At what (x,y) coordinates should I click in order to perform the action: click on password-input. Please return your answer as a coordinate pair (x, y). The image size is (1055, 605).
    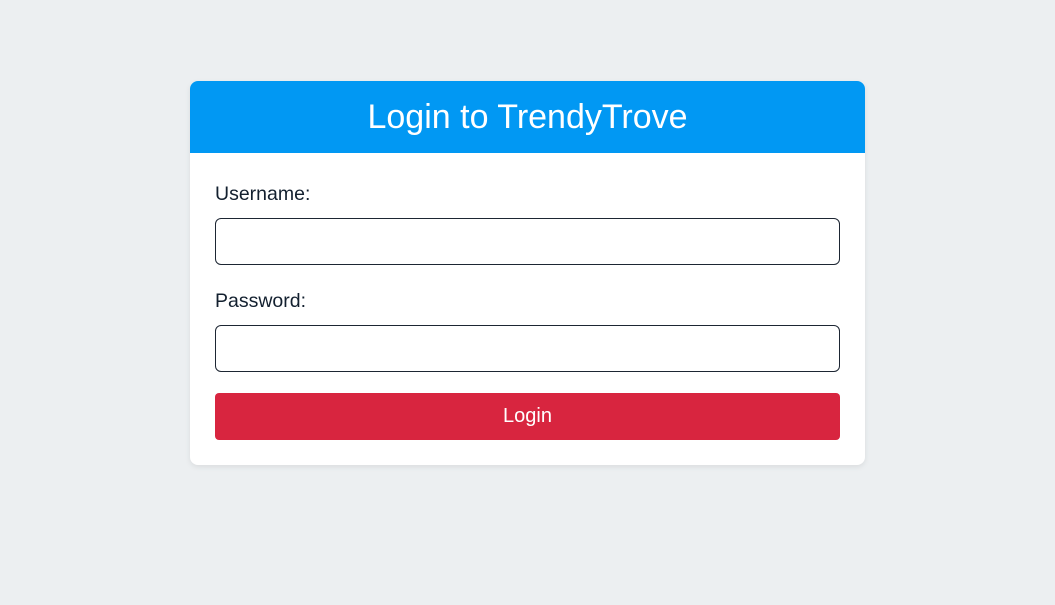
    Looking at the image, I should click on (527, 348).